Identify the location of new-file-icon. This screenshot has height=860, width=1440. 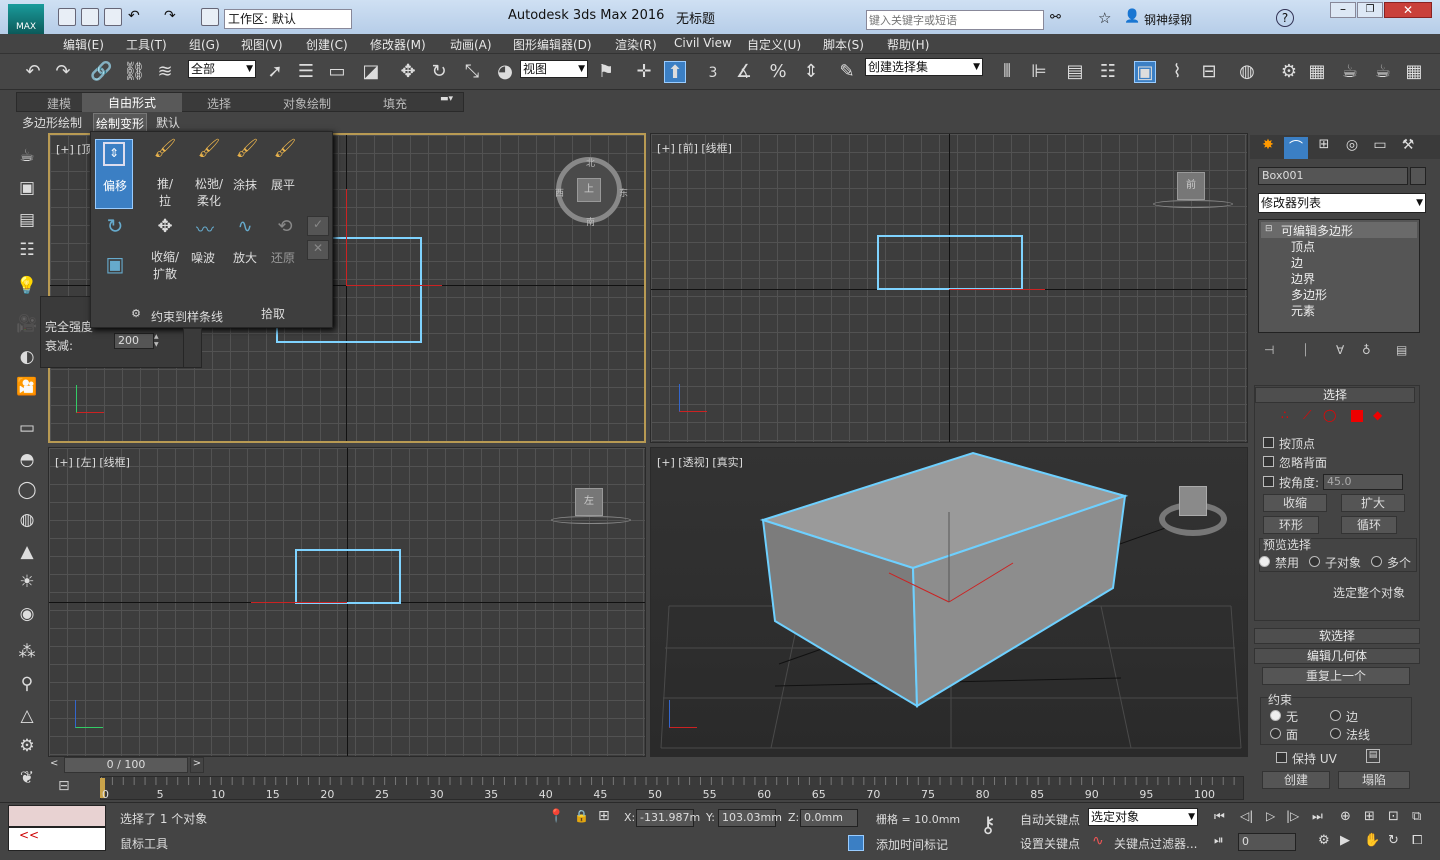
(67, 17).